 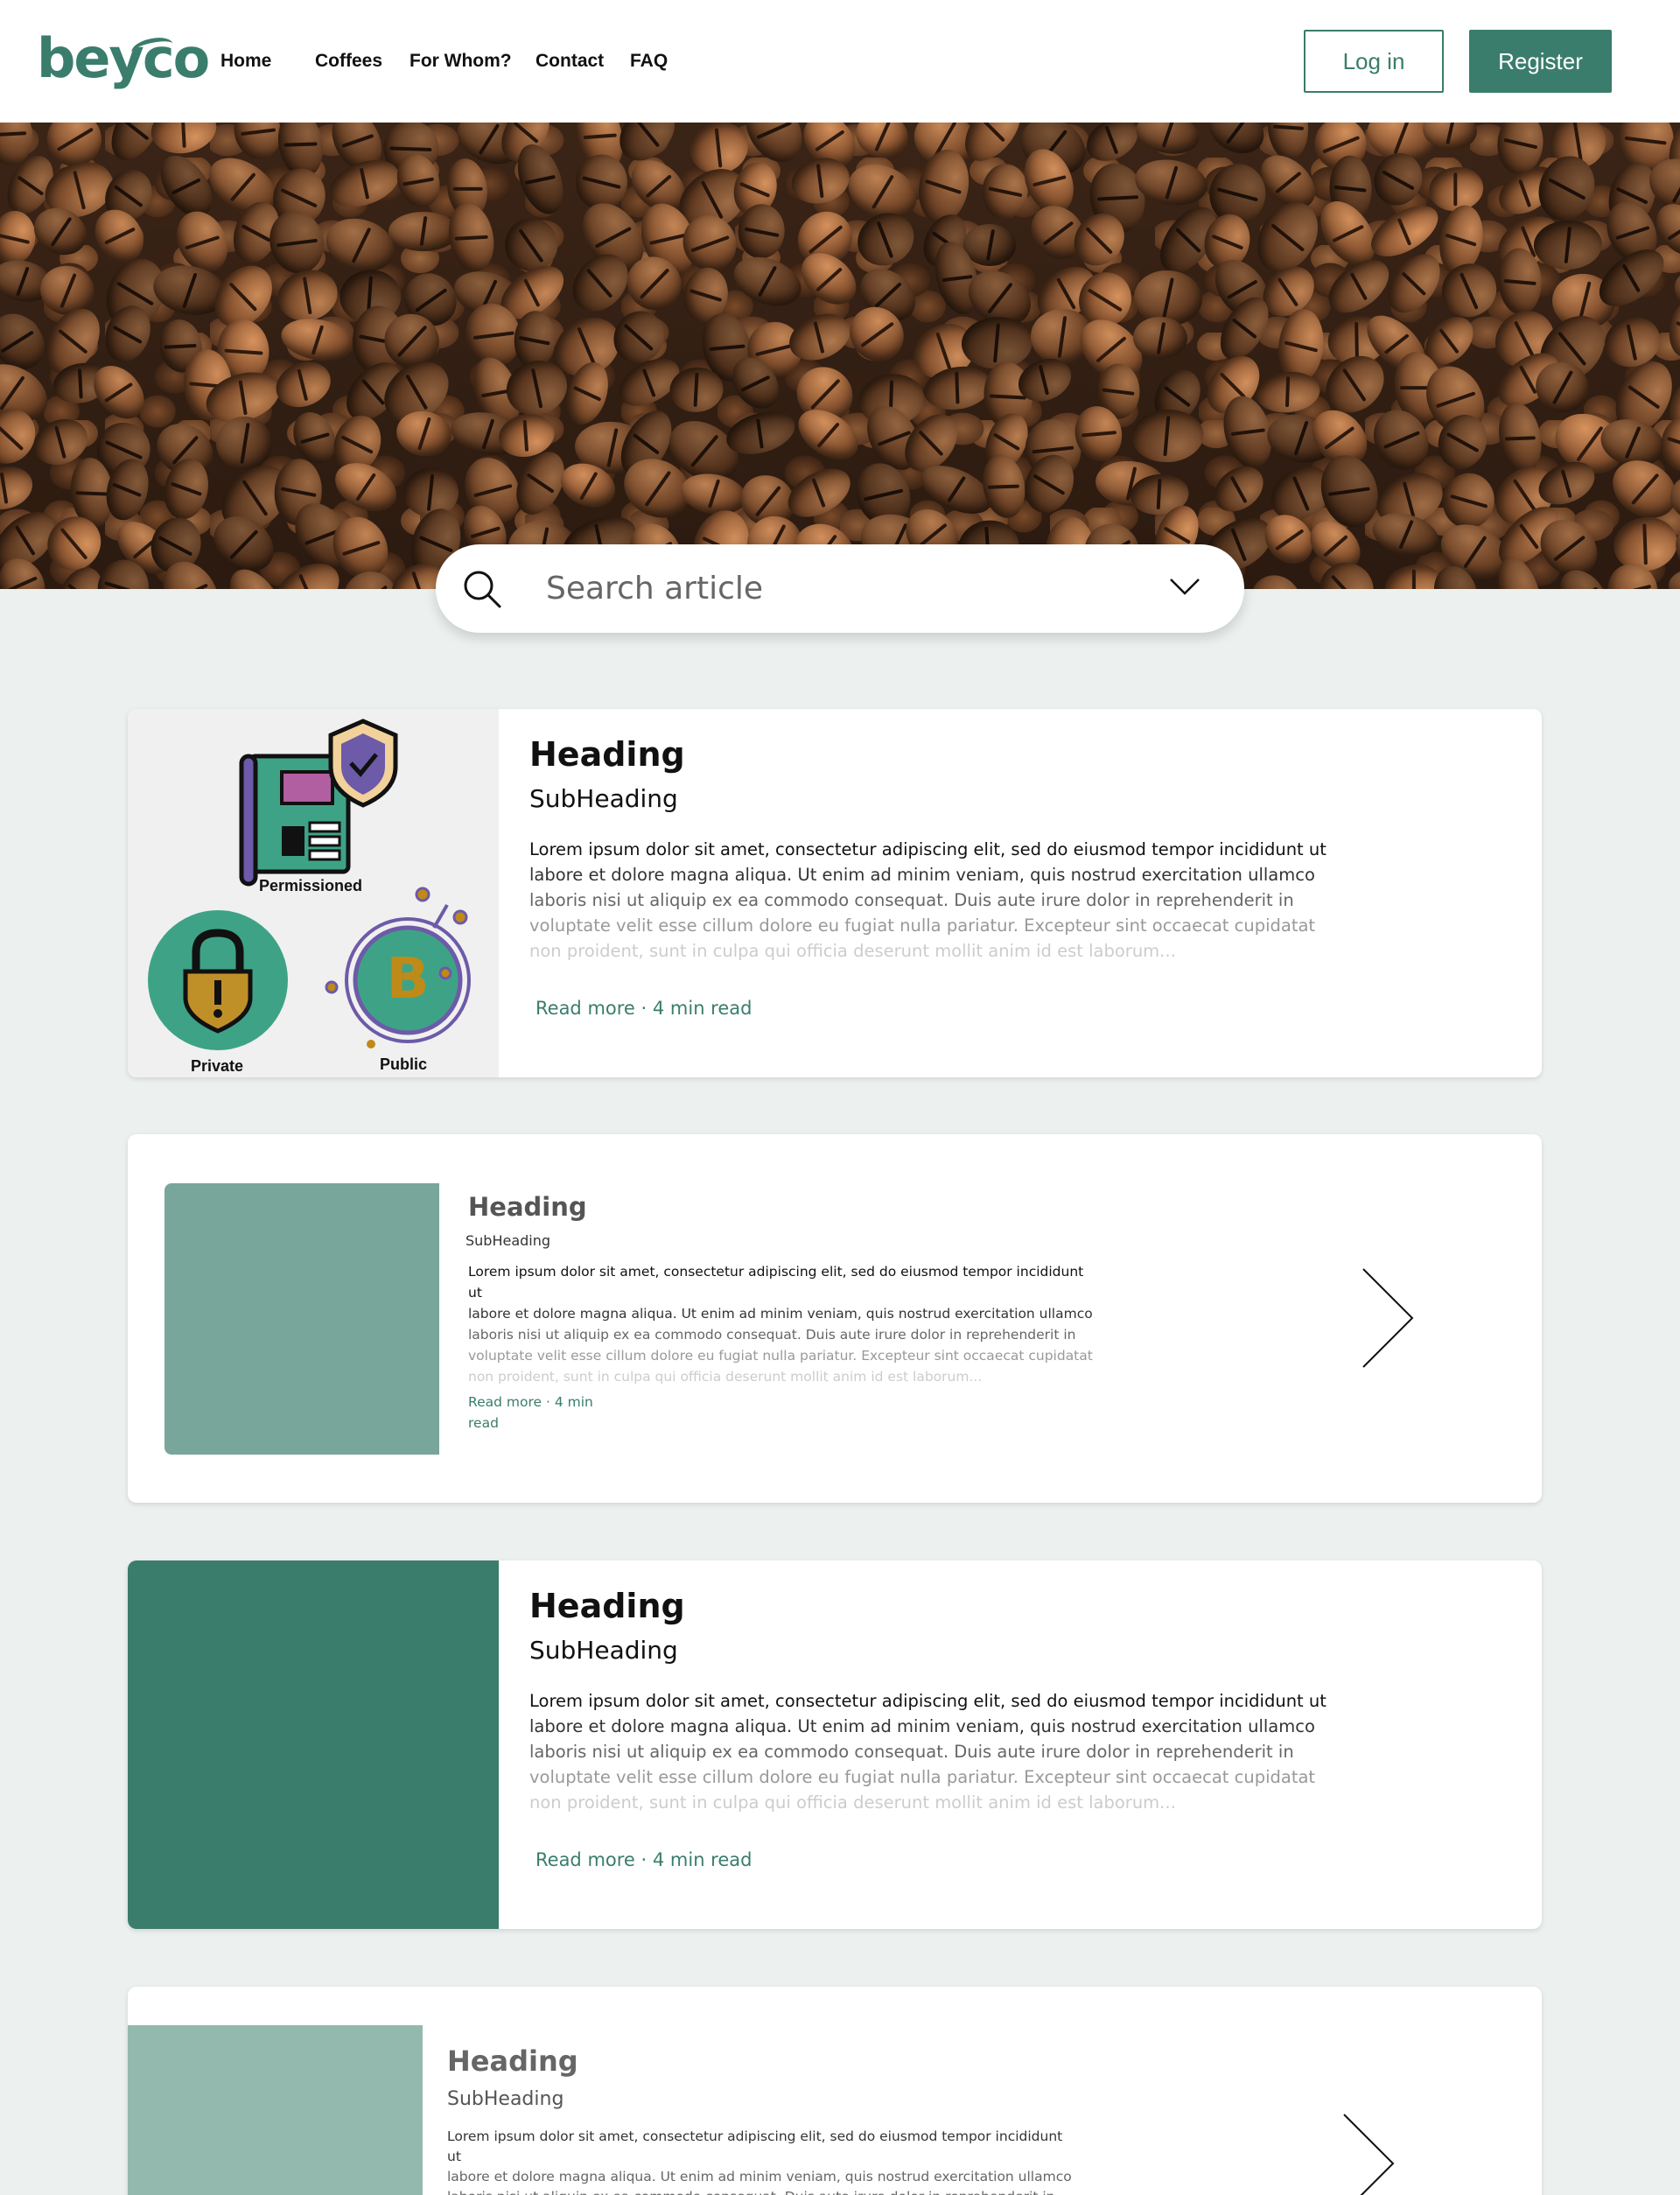 What do you see at coordinates (1184, 587) in the screenshot?
I see `chevron-down-icon` at bounding box center [1184, 587].